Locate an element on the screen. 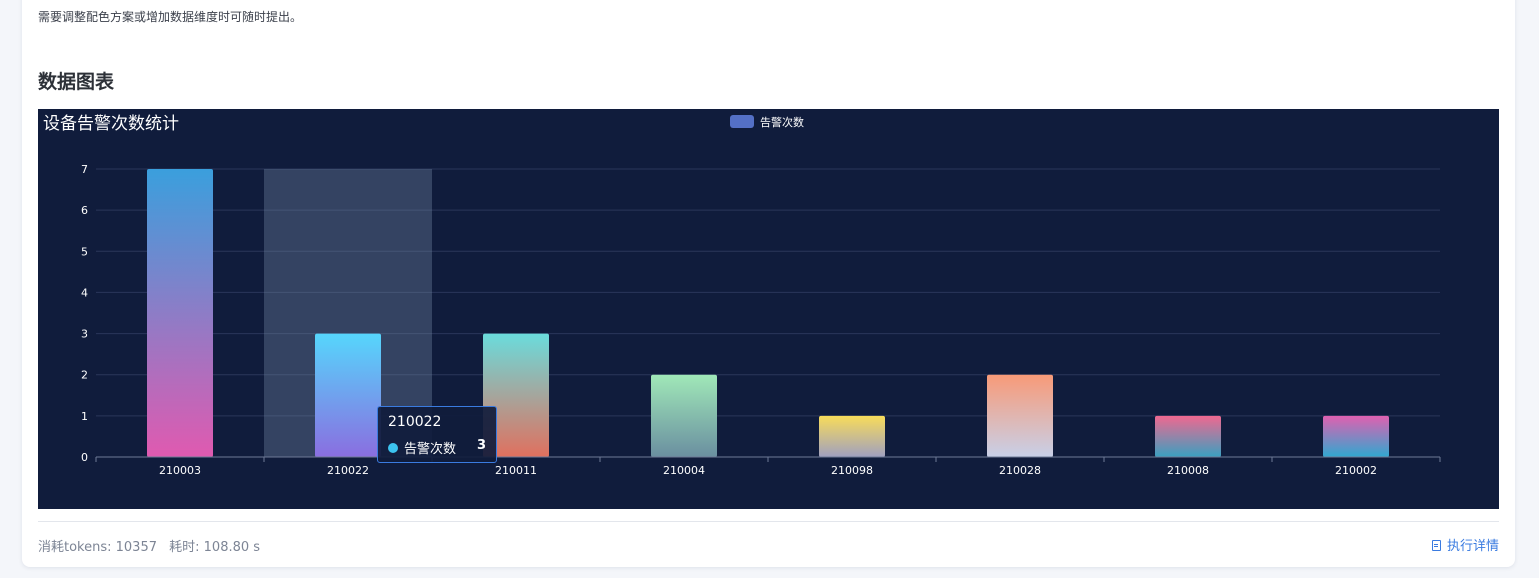 The height and width of the screenshot is (578, 1539). usage-stats: 消耗tokens: 10357 耗时: 108.80 s is located at coordinates (149, 545).